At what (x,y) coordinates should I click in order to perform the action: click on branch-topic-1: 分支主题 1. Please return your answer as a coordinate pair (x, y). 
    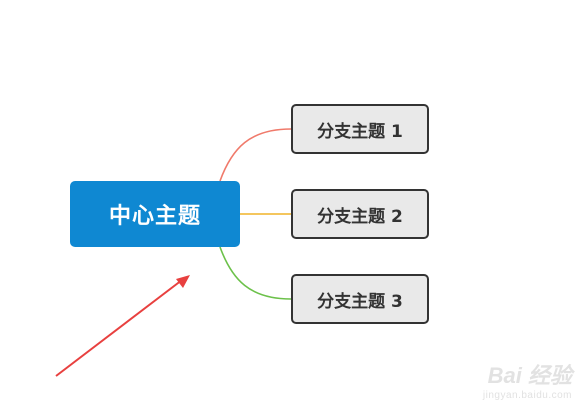
    Looking at the image, I should click on (360, 129).